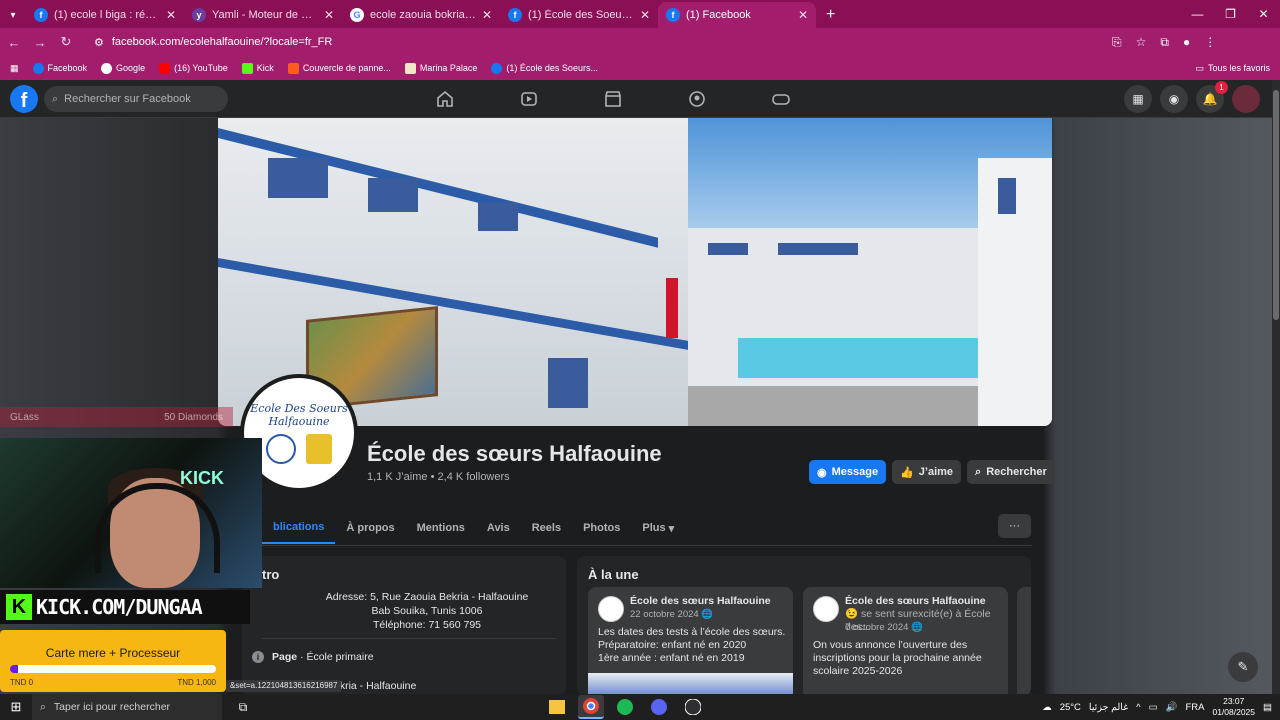  I want to click on tab-reviews: Avis, so click(498, 528).